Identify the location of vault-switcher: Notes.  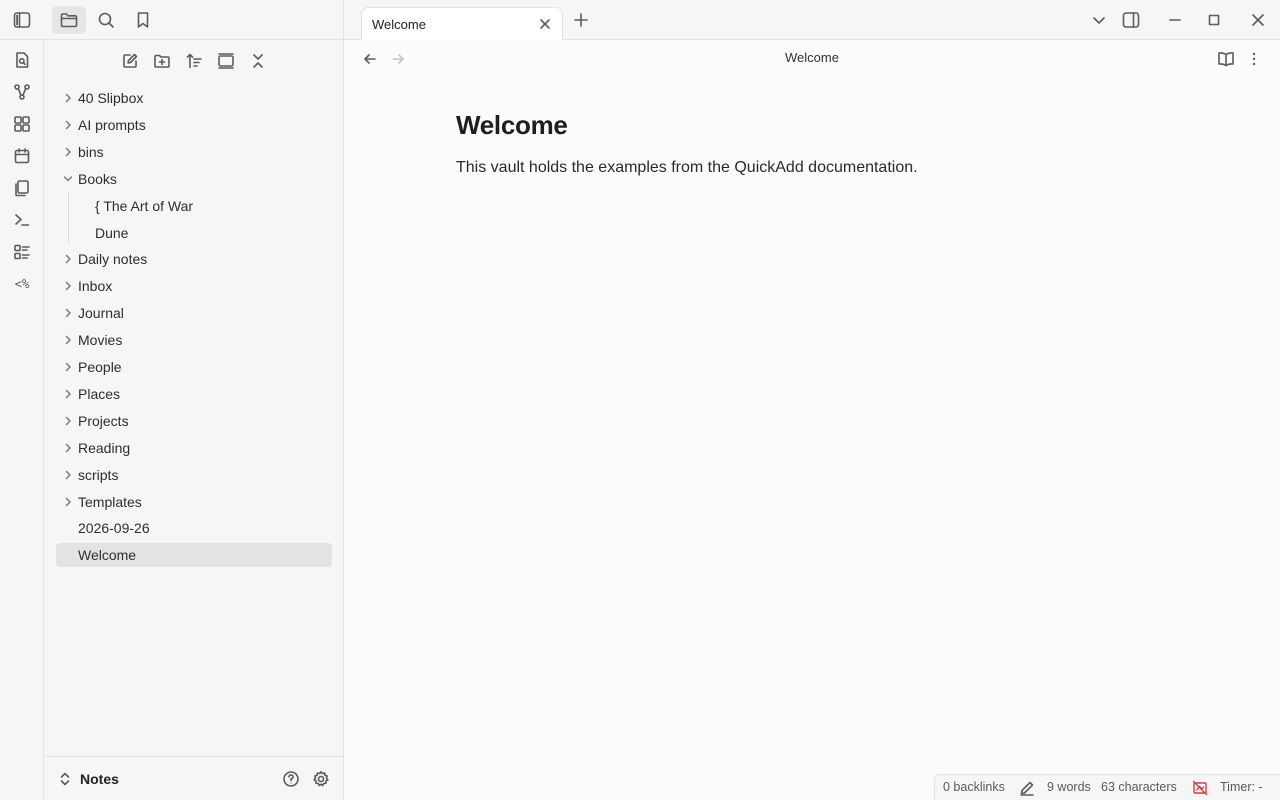
(88, 779).